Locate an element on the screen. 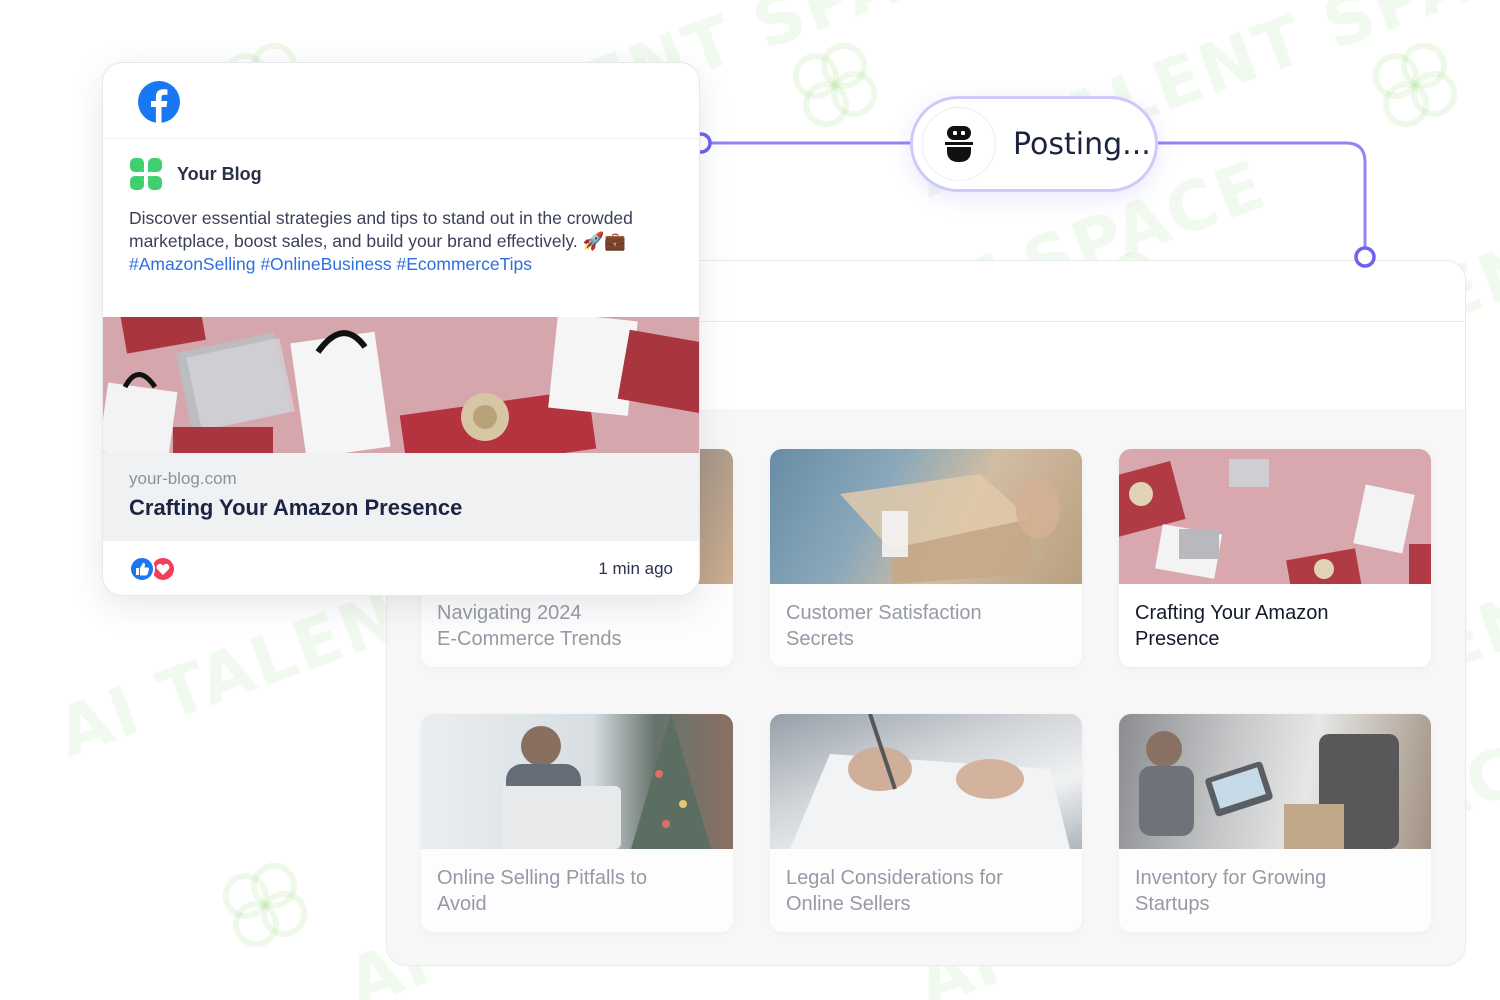 The width and height of the screenshot is (1500, 1000). blog-card: Legal Considerations for Online Sellers is located at coordinates (926, 823).